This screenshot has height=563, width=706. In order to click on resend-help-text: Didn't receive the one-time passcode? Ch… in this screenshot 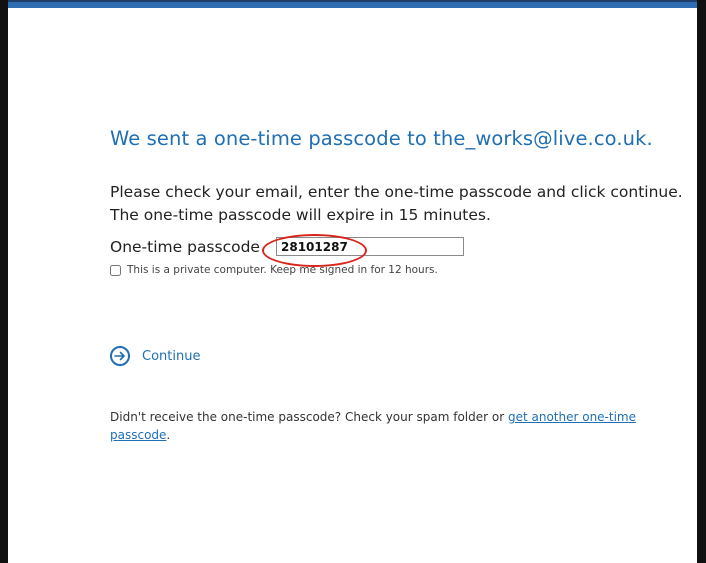, I will do `click(390, 426)`.